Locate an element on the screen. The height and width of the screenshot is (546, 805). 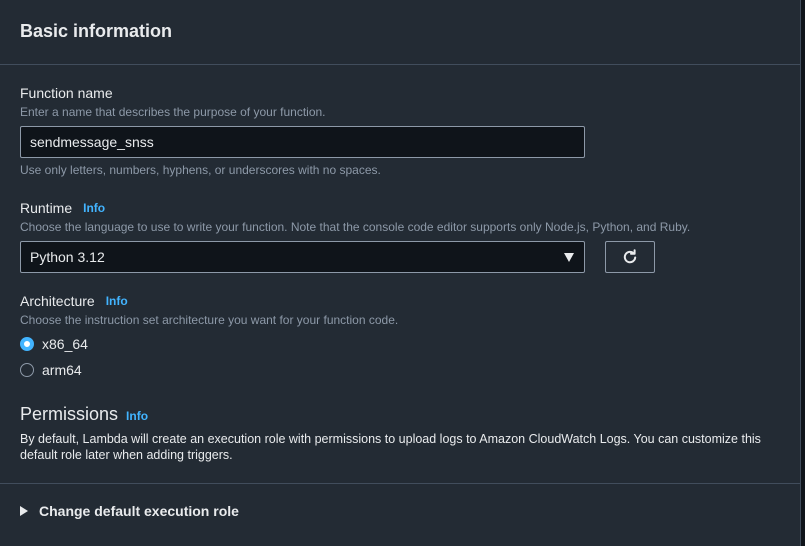
runtime-selected-value: Python 3.12 is located at coordinates (67, 257).